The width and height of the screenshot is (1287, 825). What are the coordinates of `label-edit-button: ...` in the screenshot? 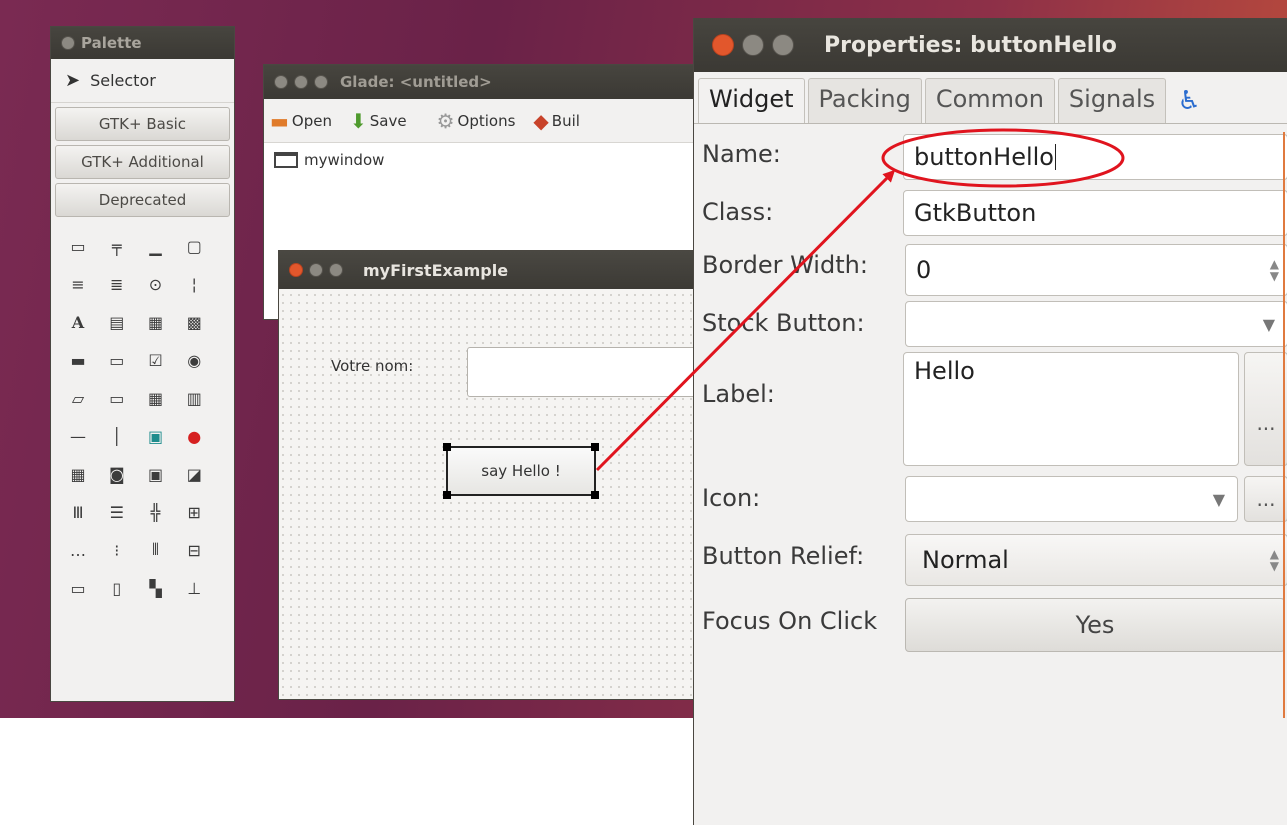 It's located at (1265, 409).